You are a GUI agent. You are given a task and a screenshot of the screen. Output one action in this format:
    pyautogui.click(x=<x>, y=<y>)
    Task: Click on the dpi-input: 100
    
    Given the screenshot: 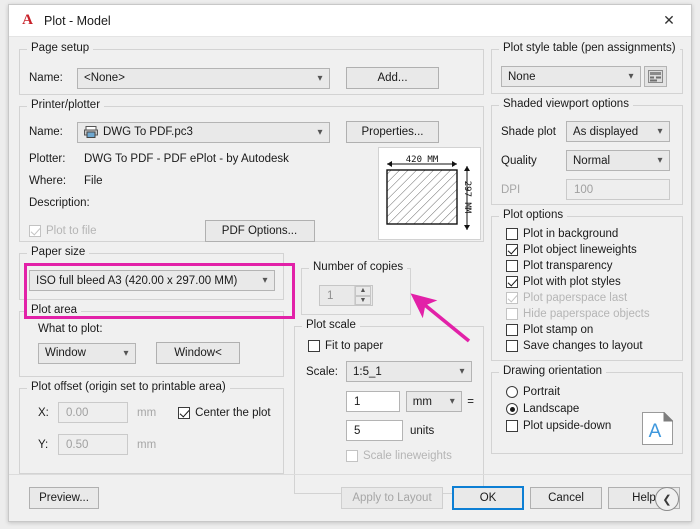 What is the action you would take?
    pyautogui.click(x=618, y=189)
    